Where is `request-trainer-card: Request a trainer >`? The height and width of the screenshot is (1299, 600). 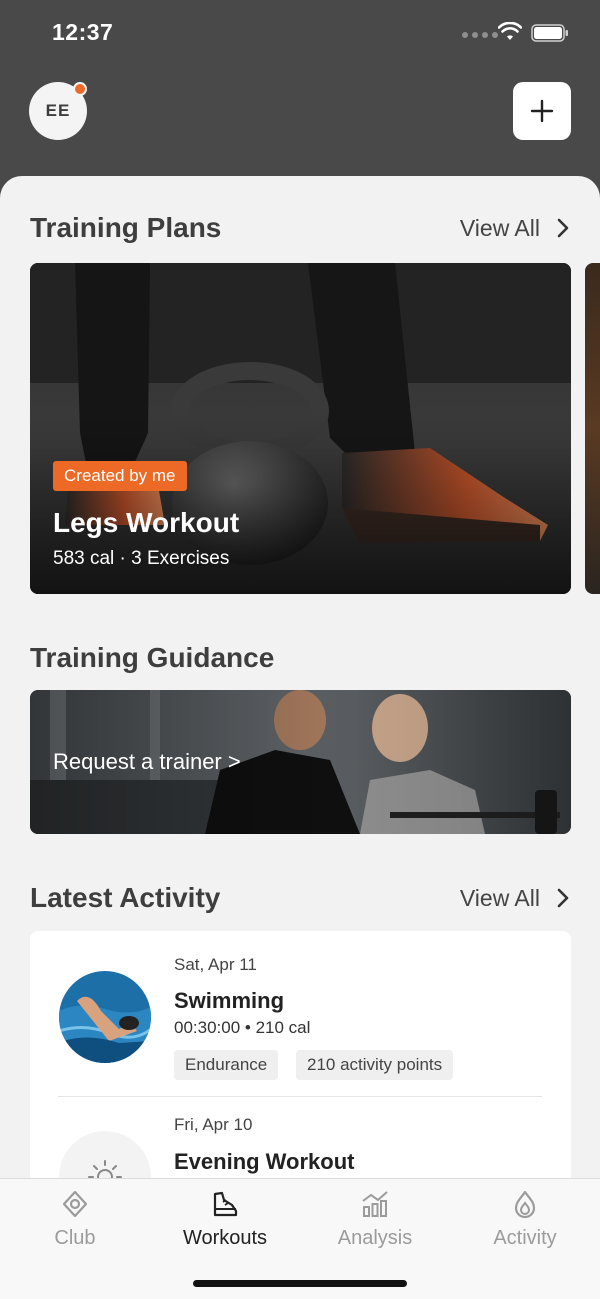 request-trainer-card: Request a trainer > is located at coordinates (300, 762).